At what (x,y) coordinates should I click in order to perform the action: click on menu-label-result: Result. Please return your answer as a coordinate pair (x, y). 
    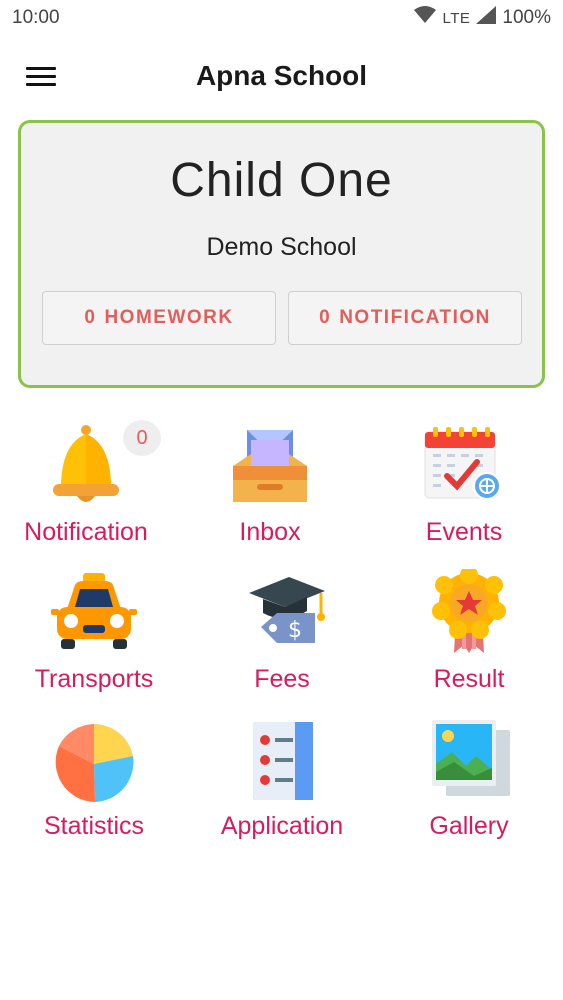
    Looking at the image, I should click on (469, 679).